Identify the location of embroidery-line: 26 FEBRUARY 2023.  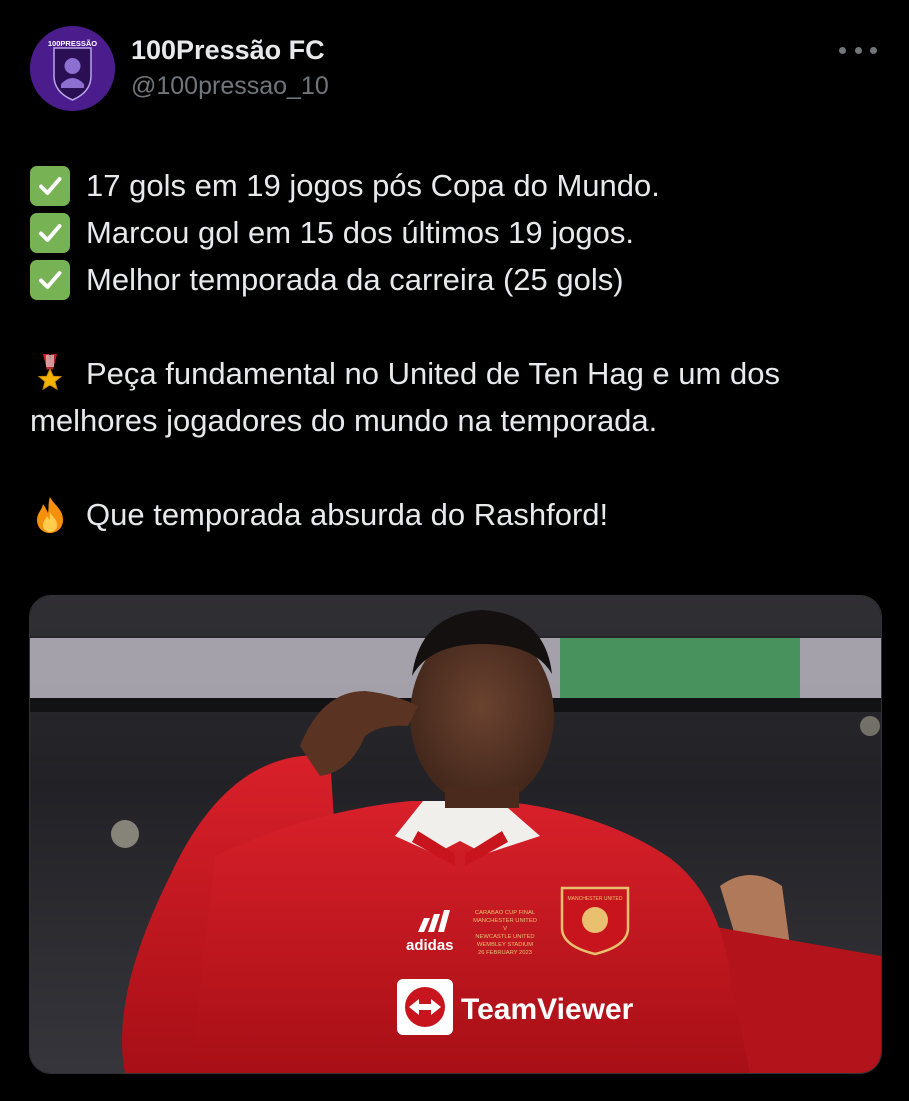
(505, 953).